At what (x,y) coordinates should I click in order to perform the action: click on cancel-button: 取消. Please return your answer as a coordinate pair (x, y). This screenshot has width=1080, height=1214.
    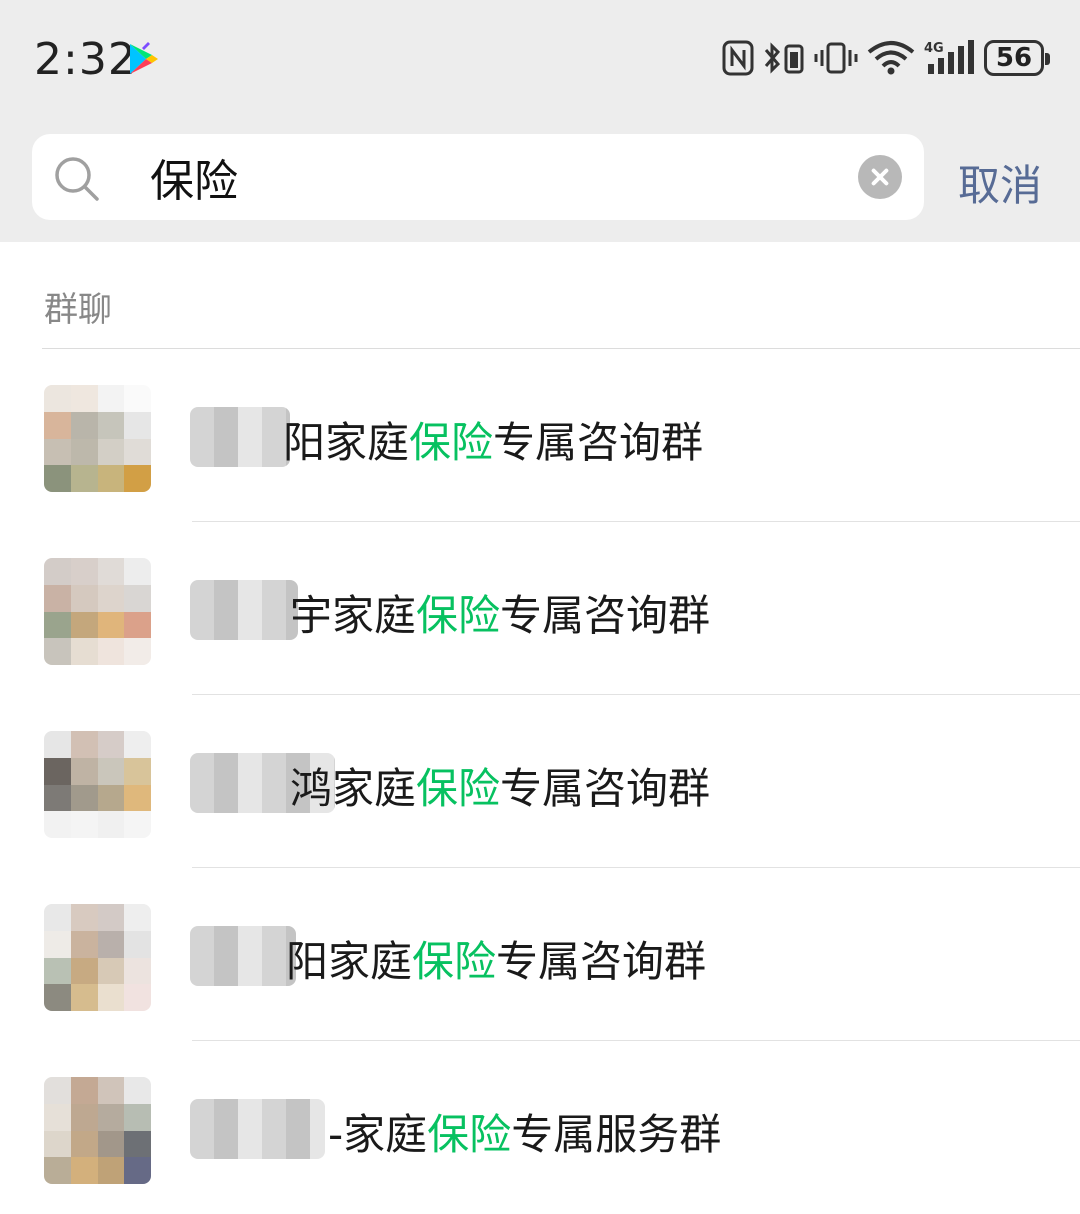
    Looking at the image, I should click on (1000, 182).